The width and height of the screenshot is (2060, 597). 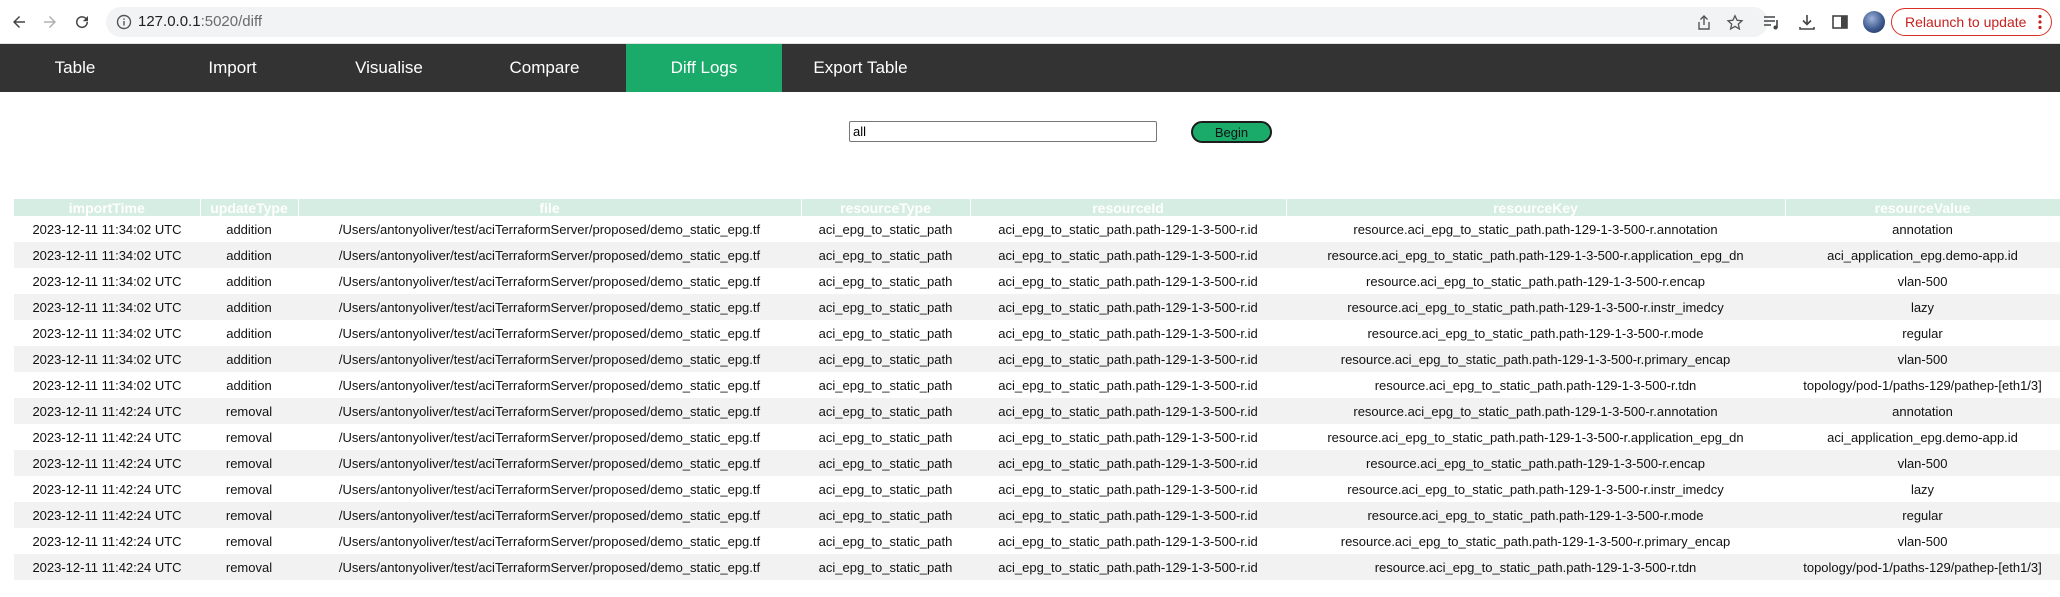 What do you see at coordinates (1704, 23) in the screenshot?
I see `share-icon` at bounding box center [1704, 23].